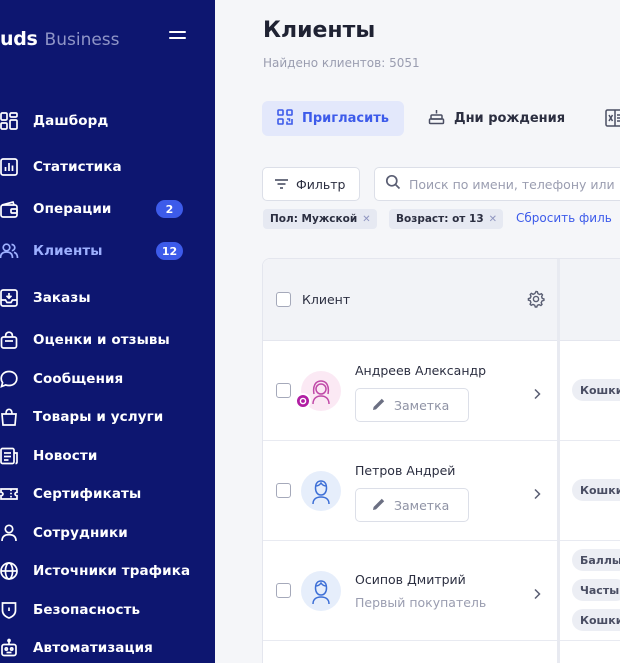  Describe the element at coordinates (107, 298) in the screenshot. I see `sidebar-item-orders: Заказы` at that location.